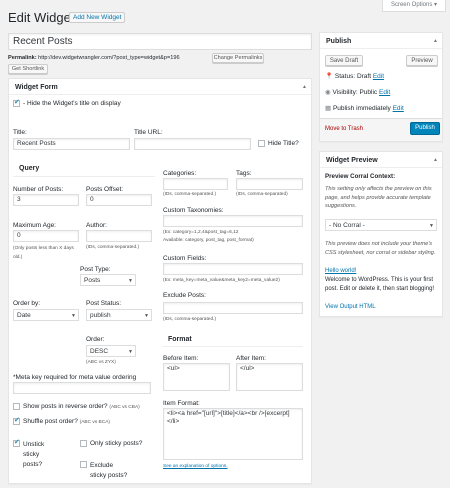 The width and height of the screenshot is (450, 488). Describe the element at coordinates (350, 307) in the screenshot. I see `view-output-html-link: View Output HTML` at that location.